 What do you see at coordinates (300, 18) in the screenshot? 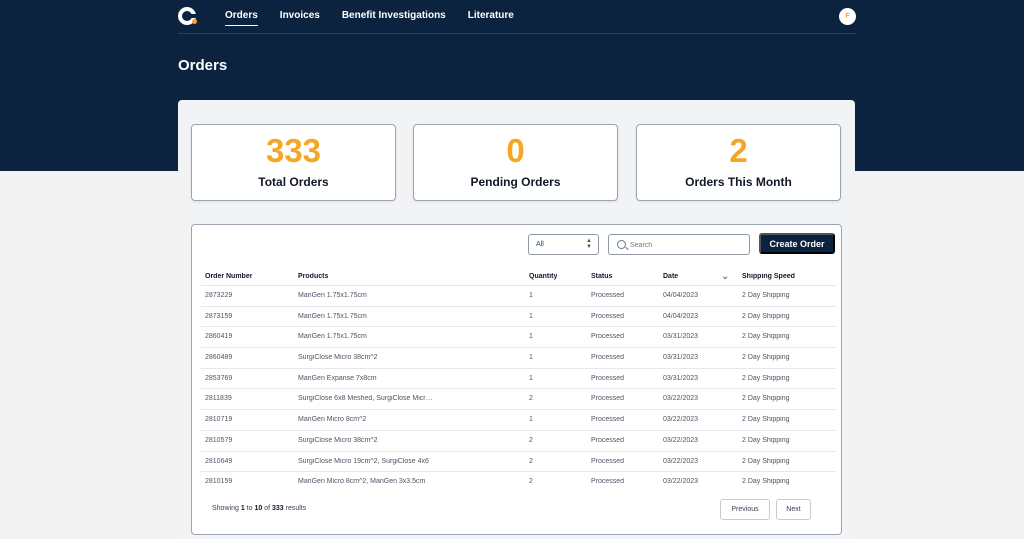
I see `nav-link-invoices: Invoices` at bounding box center [300, 18].